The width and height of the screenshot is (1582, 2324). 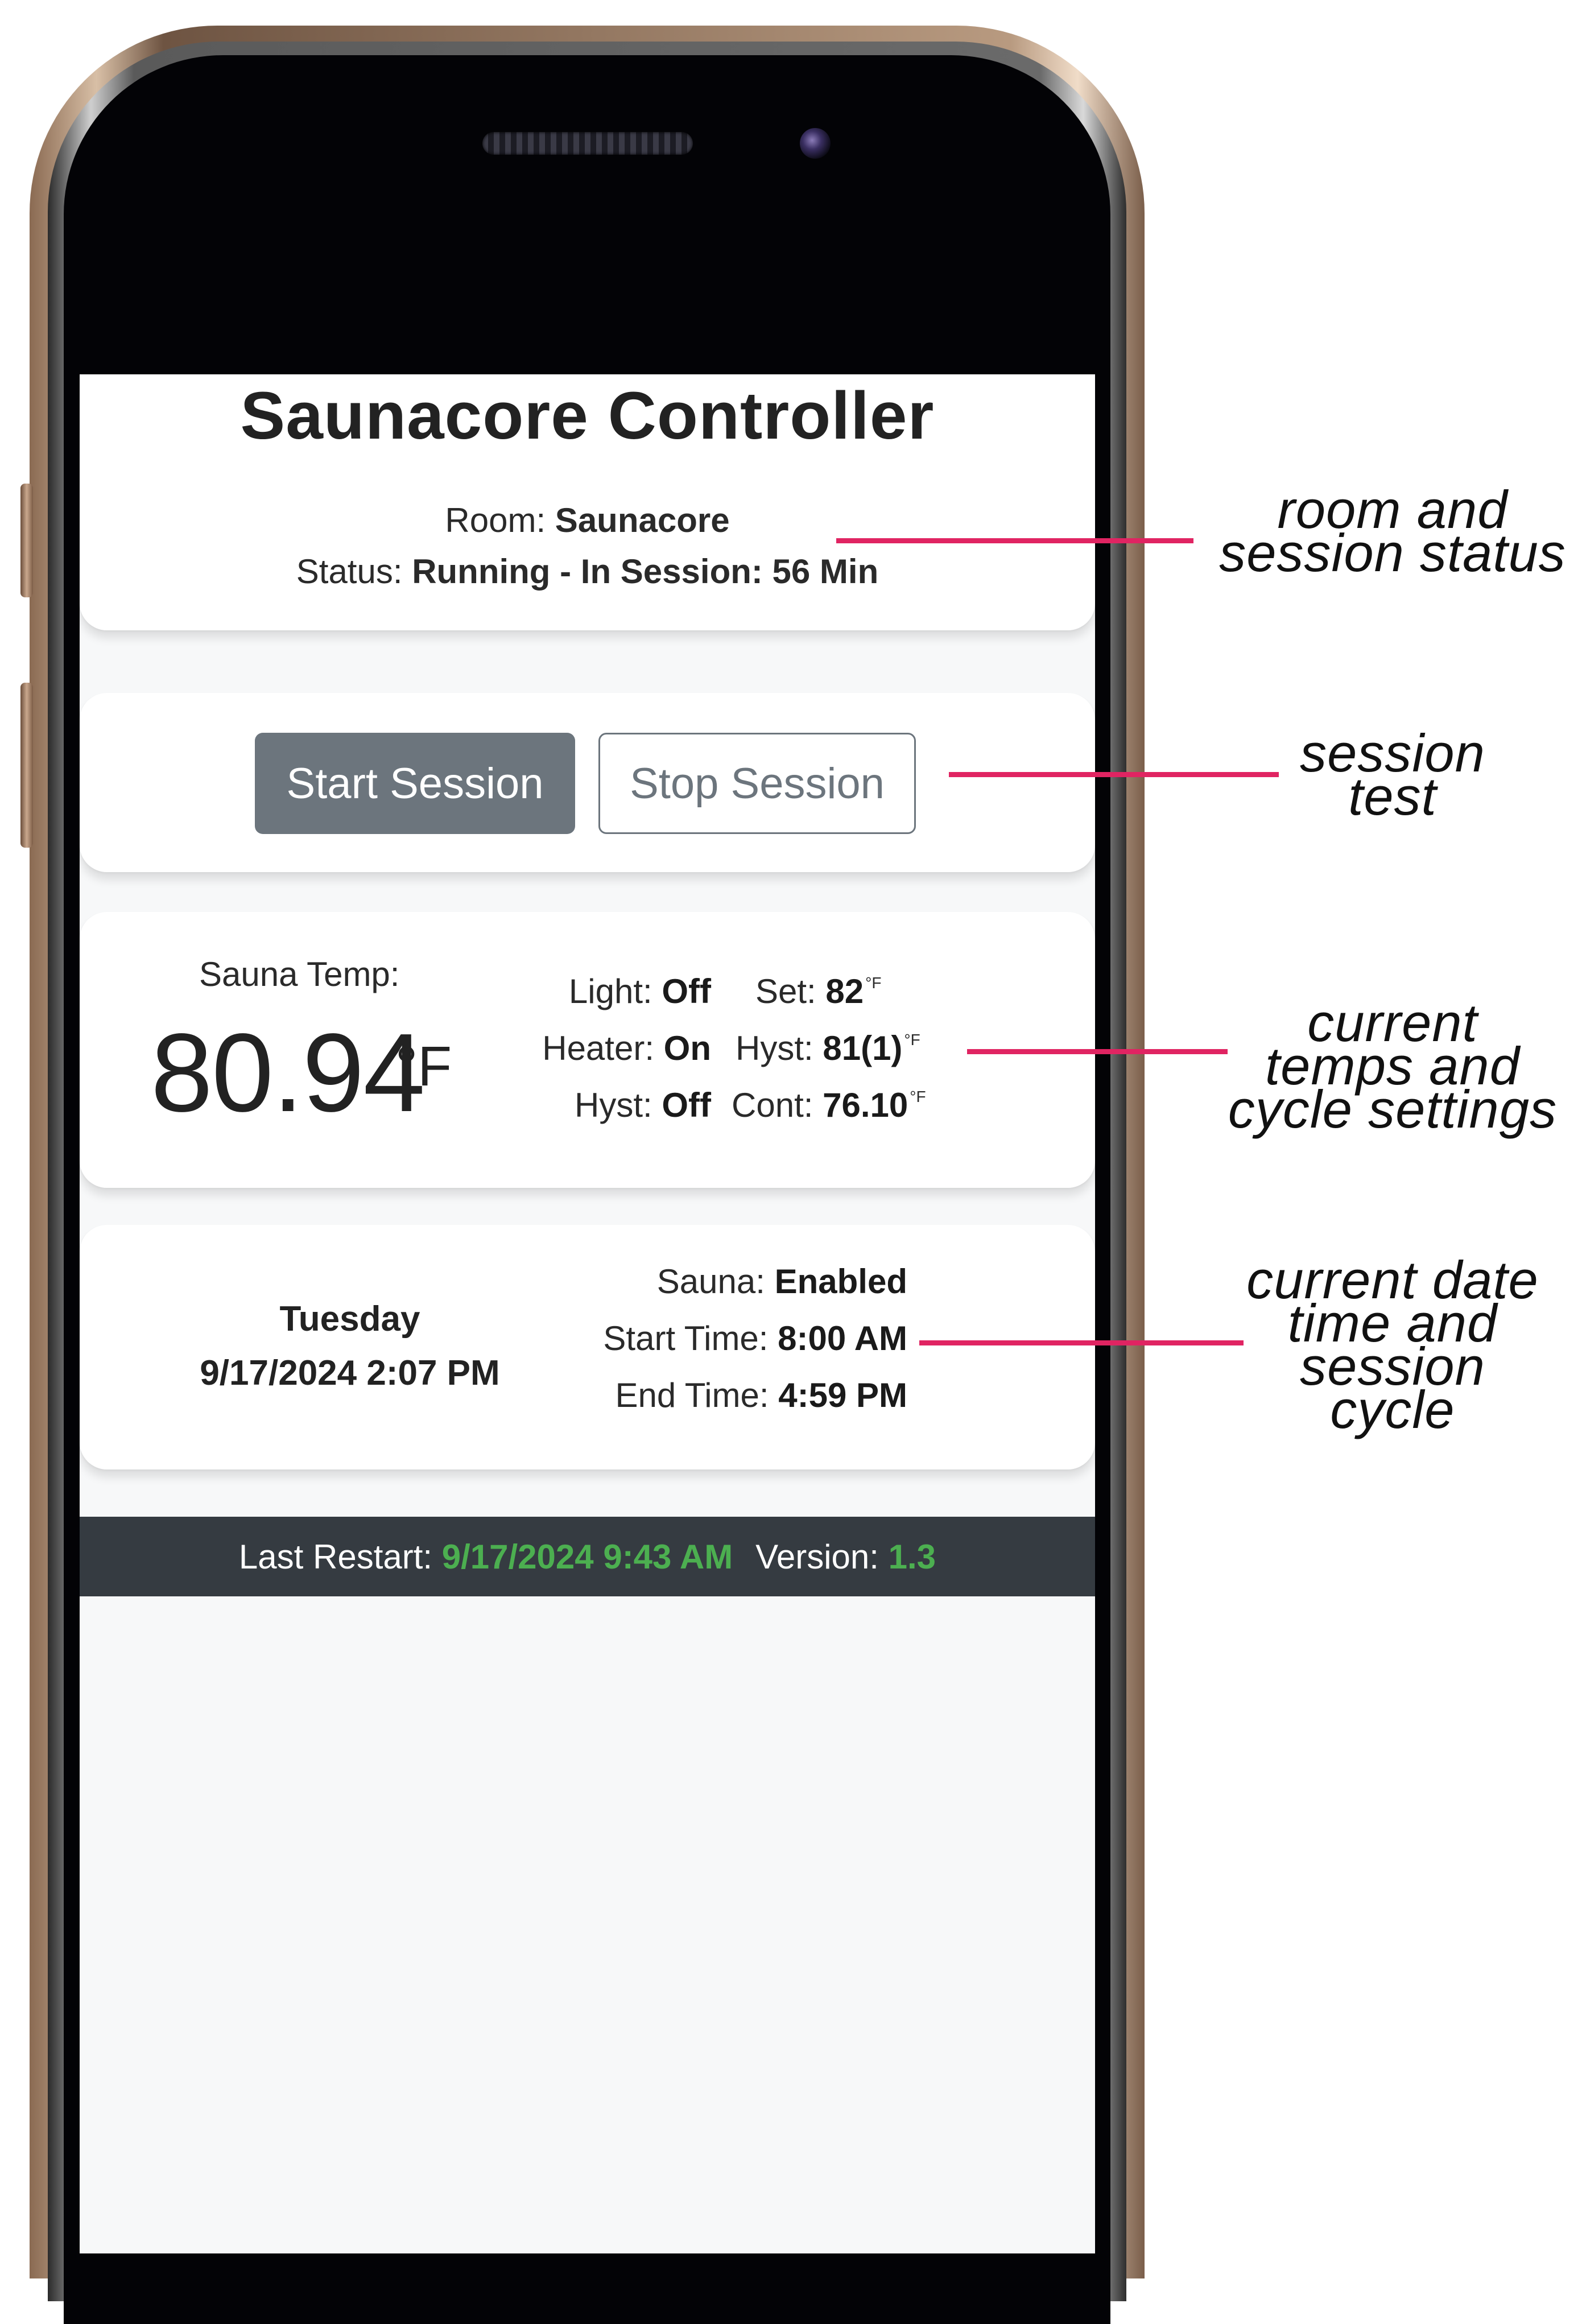 What do you see at coordinates (587, 782) in the screenshot?
I see `session-controls-card: Start Session Stop Session` at bounding box center [587, 782].